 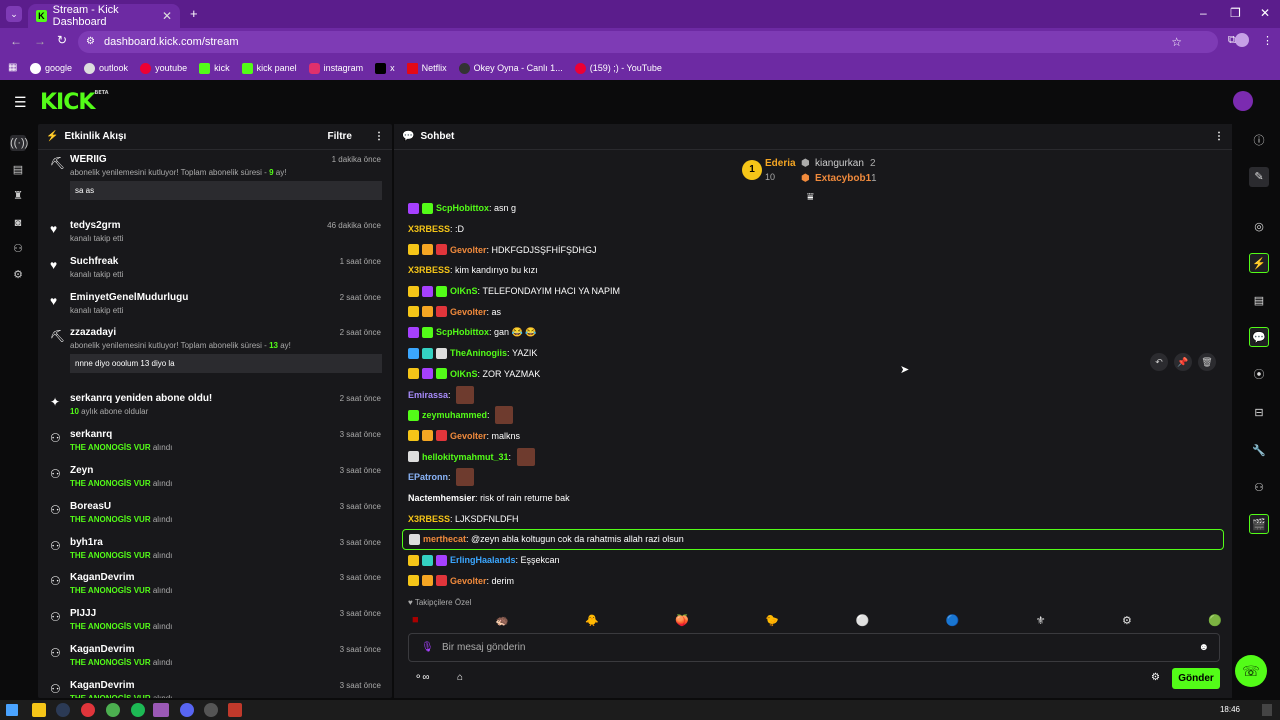 What do you see at coordinates (818, 332) in the screenshot?
I see `chat-message: ScpHobittox: gan 😂 😂` at bounding box center [818, 332].